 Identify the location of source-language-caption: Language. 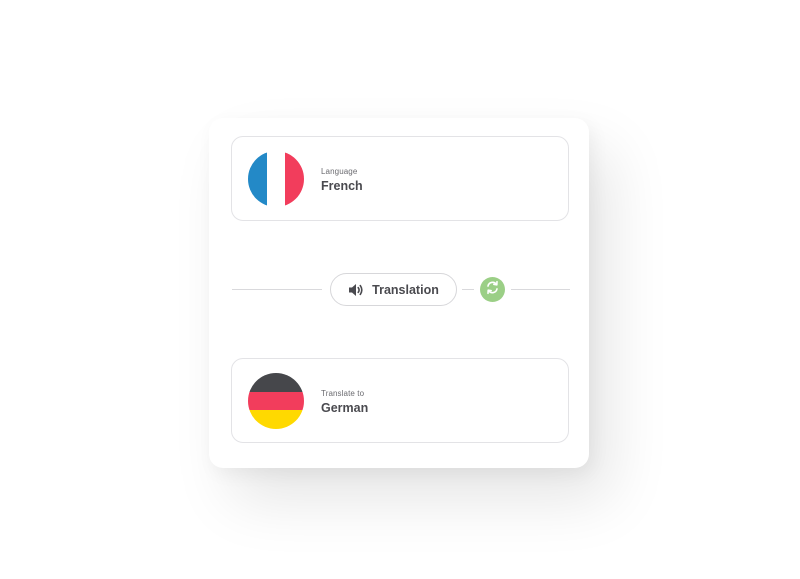
(339, 171).